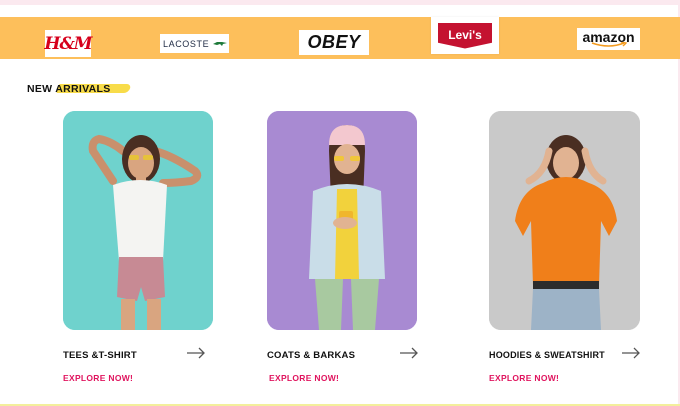 The width and height of the screenshot is (680, 406). I want to click on brand-hm-text: H&M, so click(68, 43).